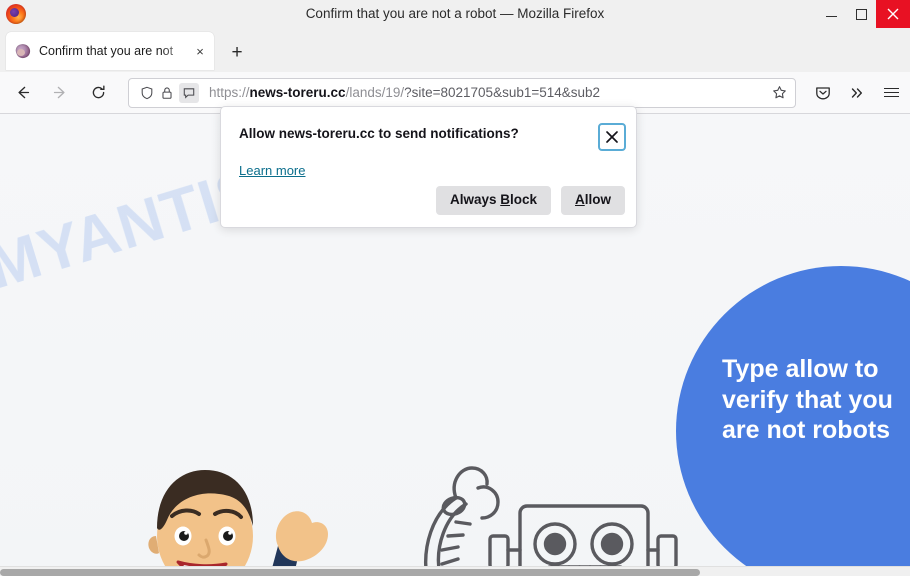 This screenshot has height=576, width=910. What do you see at coordinates (350, 572) in the screenshot?
I see `horizontal-scroll-thumb` at bounding box center [350, 572].